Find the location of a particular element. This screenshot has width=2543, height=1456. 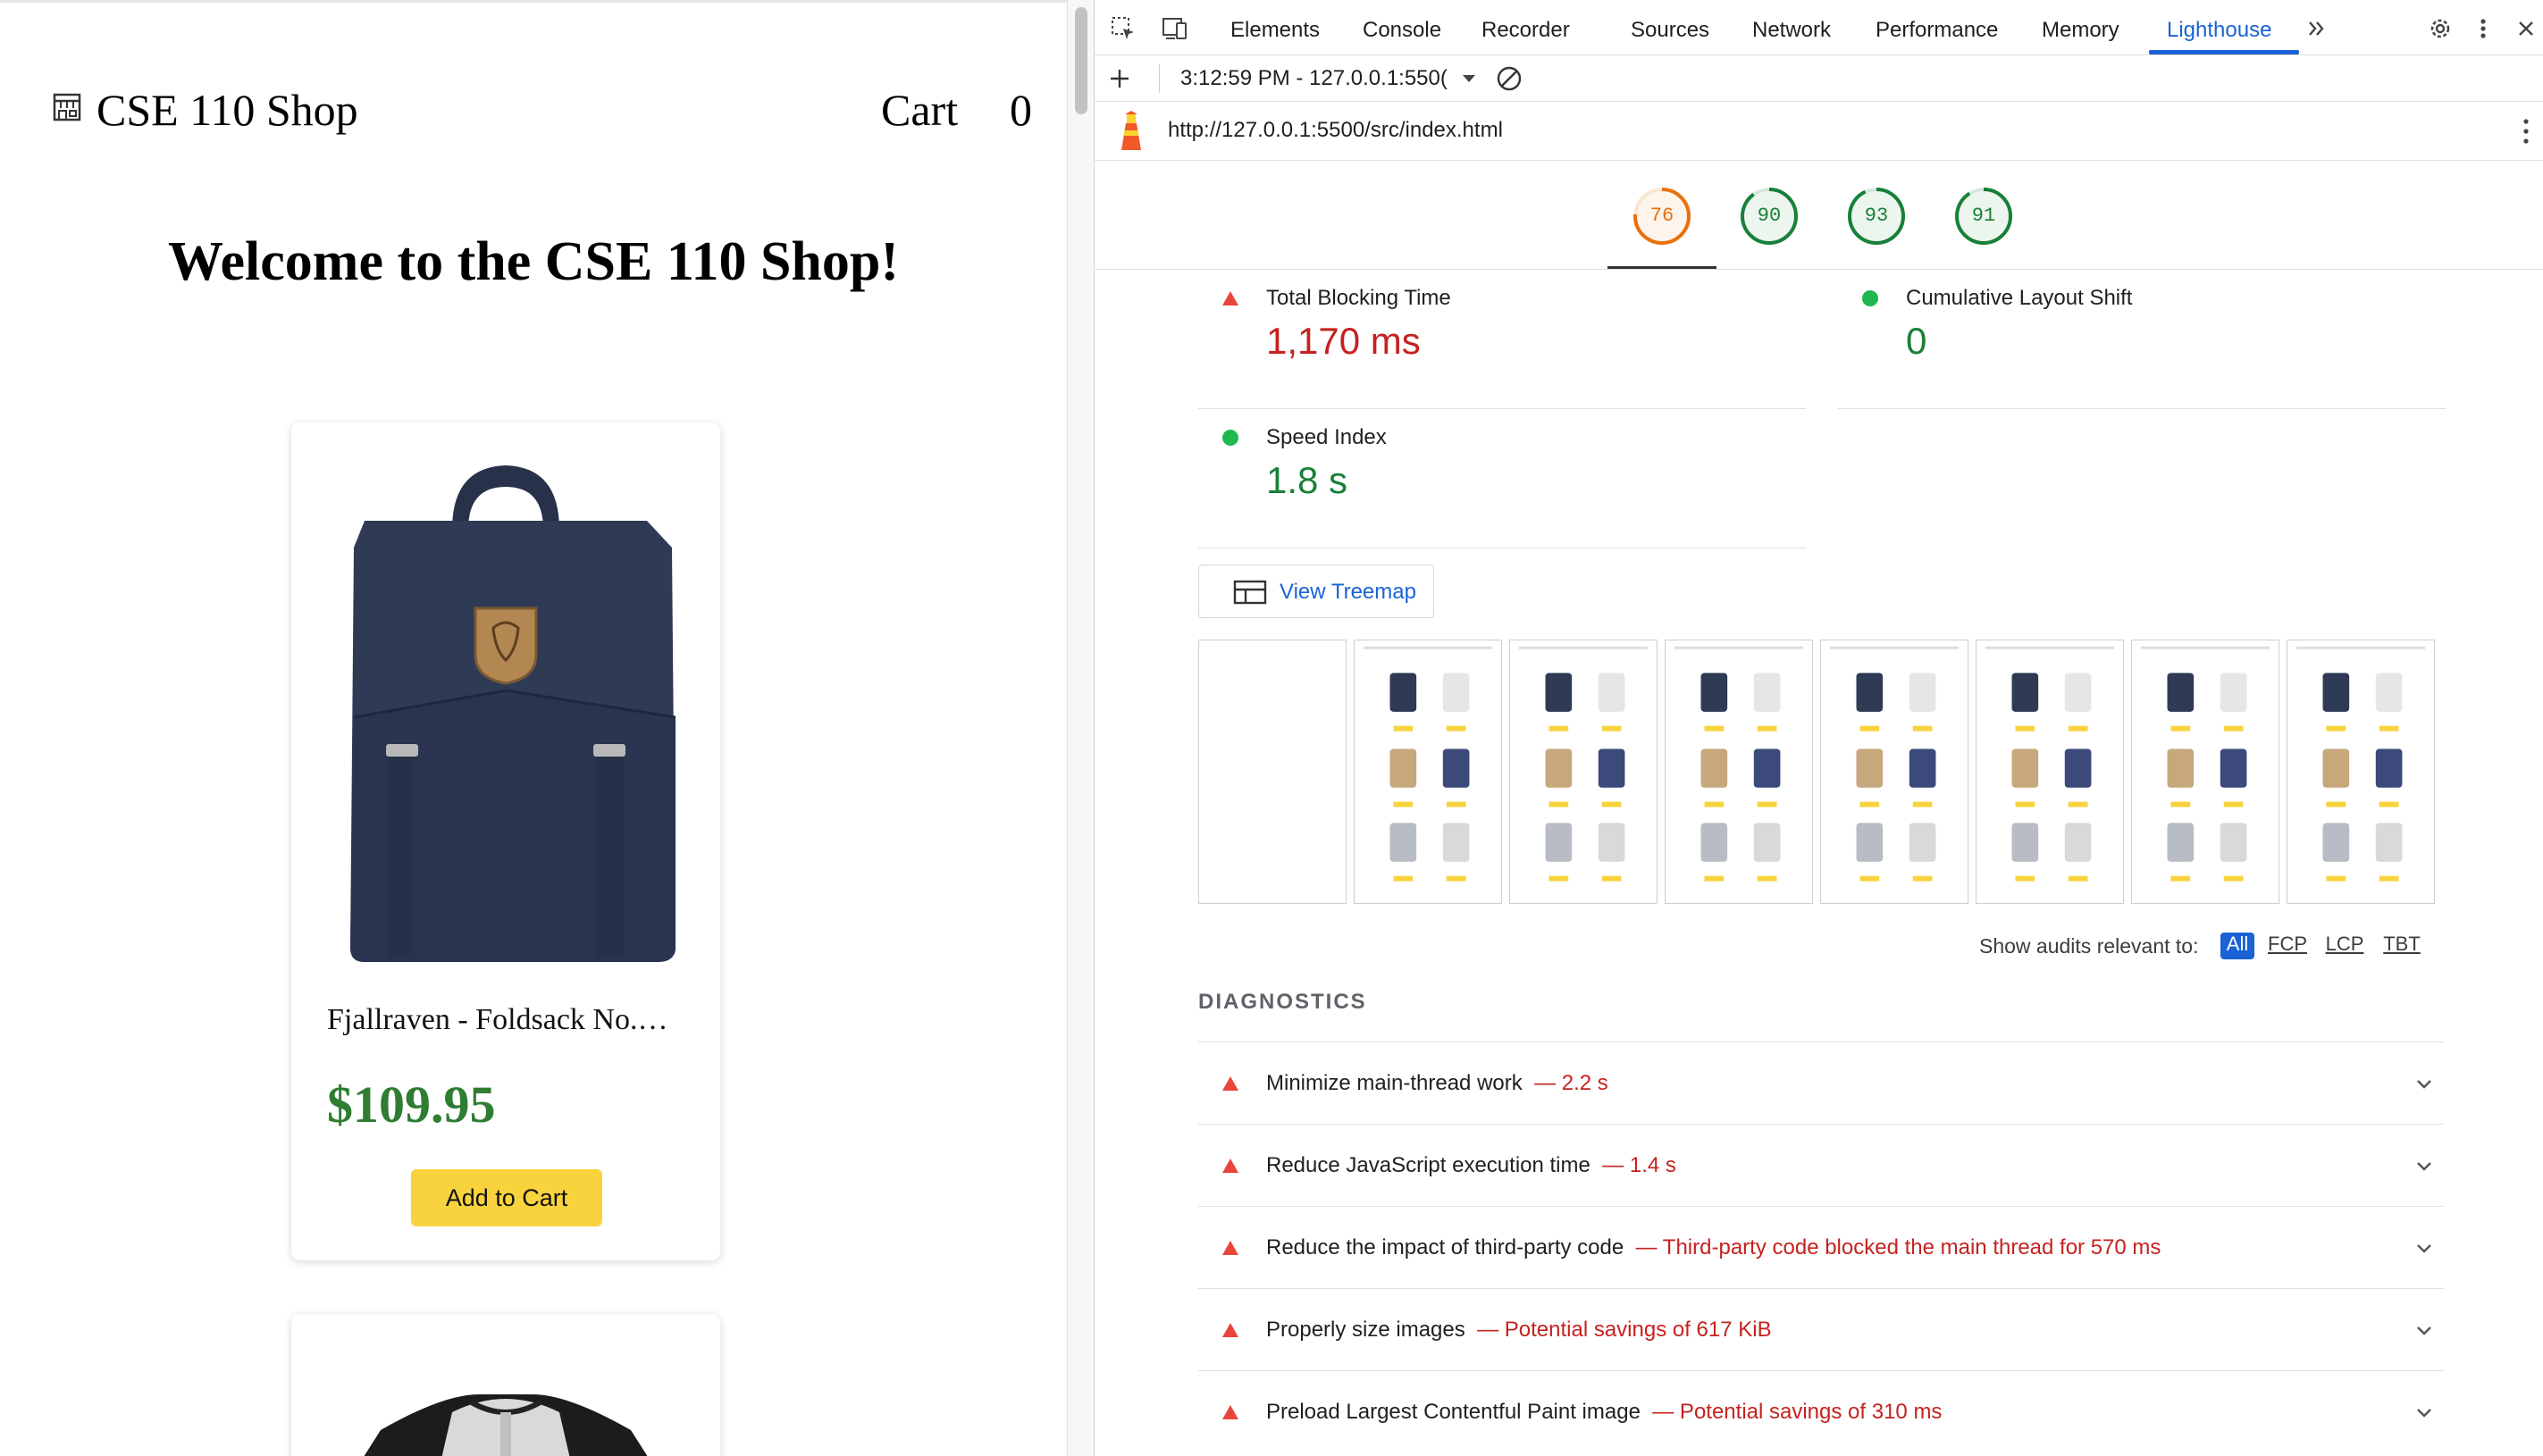

close-icon is located at coordinates (2526, 28).